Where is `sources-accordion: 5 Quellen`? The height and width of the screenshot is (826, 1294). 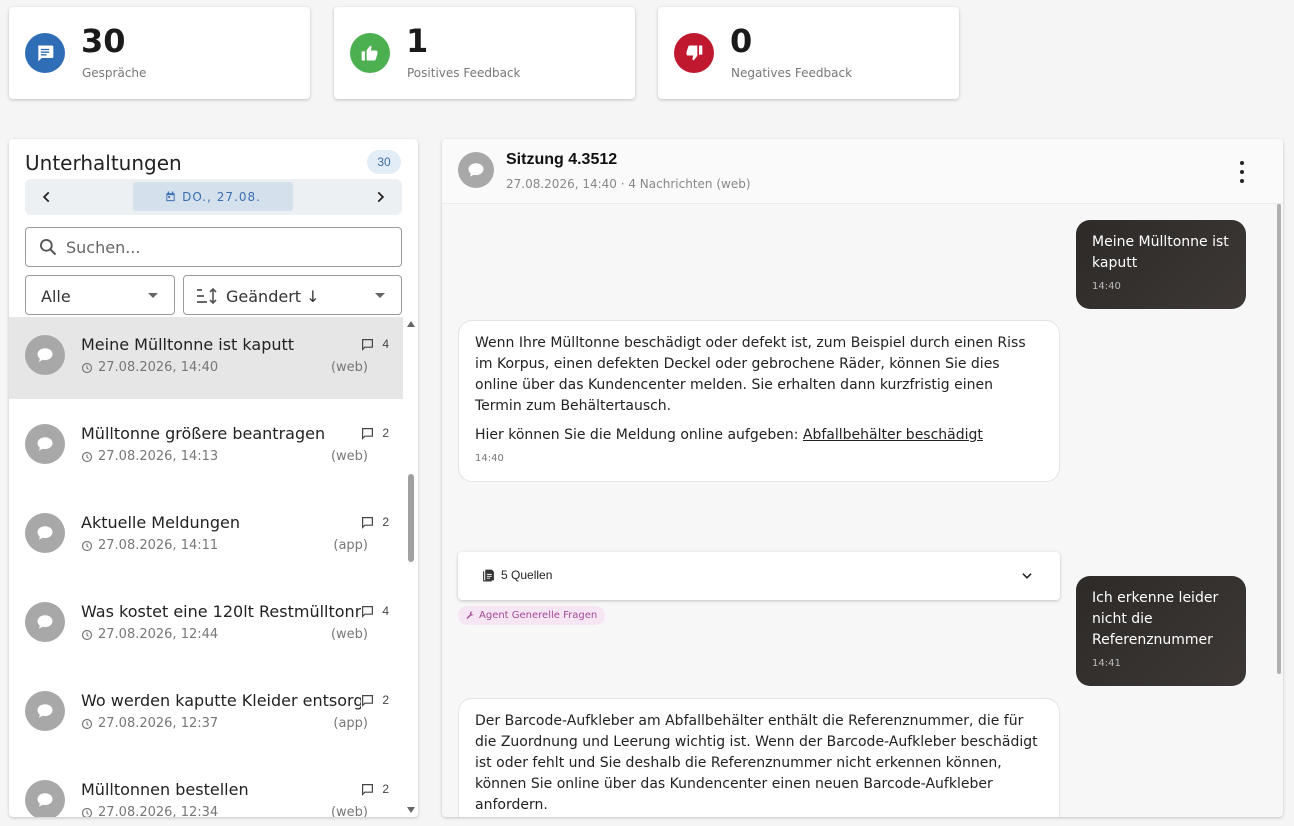
sources-accordion: 5 Quellen is located at coordinates (759, 576).